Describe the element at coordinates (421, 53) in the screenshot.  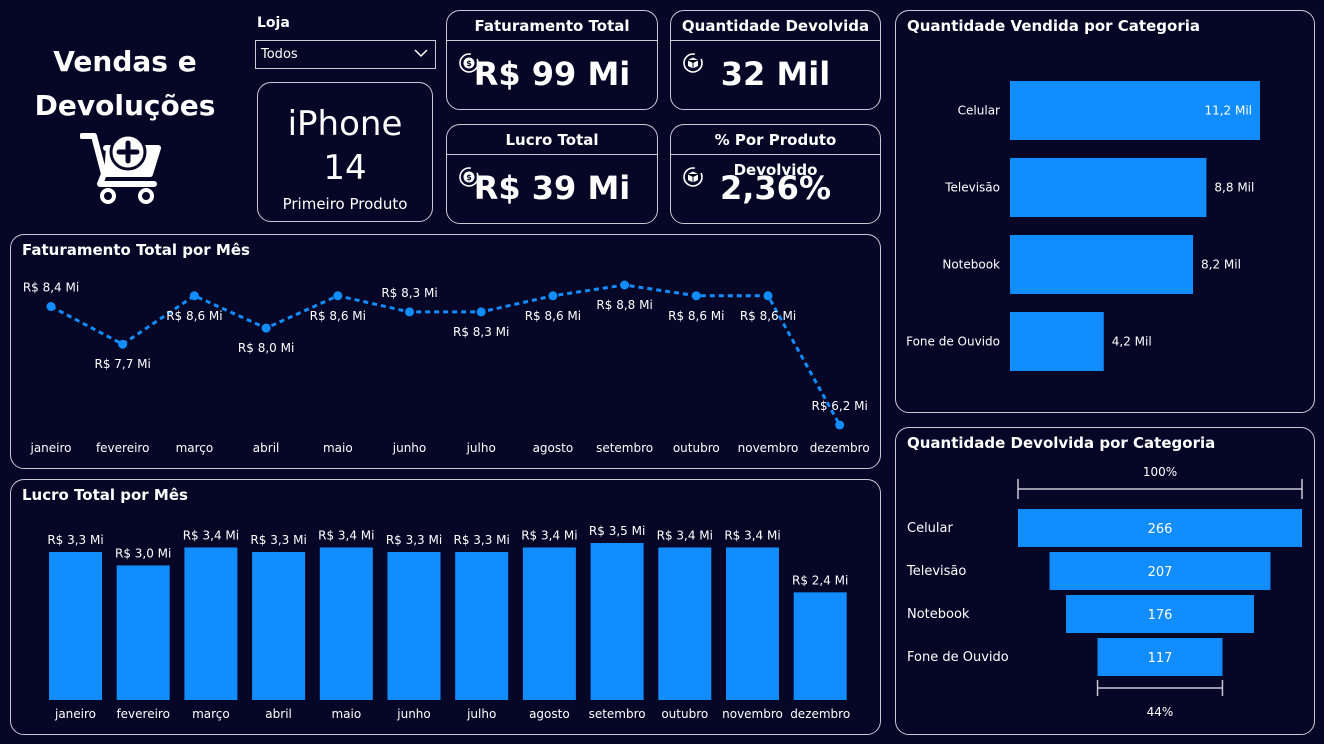
I see `chevron-down-icon` at that location.